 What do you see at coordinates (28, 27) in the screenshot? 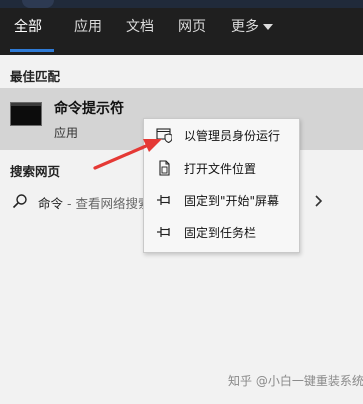
I see `tab-all: 全部` at bounding box center [28, 27].